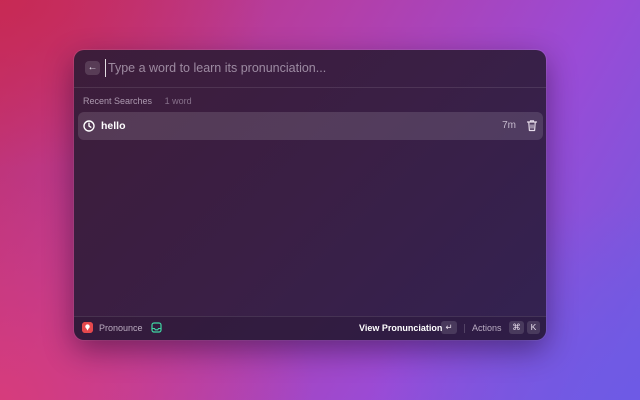  I want to click on view-pronunciation-button: View Pronunciation, so click(400, 328).